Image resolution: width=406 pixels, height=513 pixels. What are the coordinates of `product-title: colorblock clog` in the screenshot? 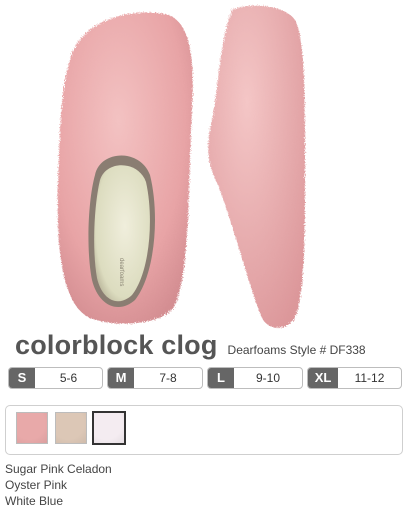 It's located at (116, 345).